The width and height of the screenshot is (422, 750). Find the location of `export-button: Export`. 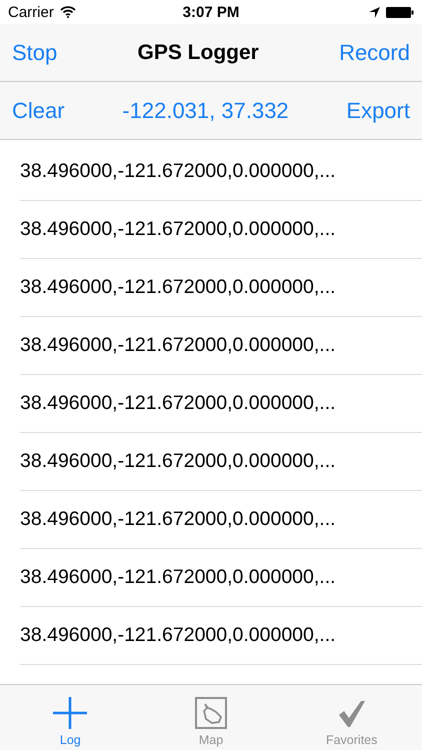

export-button: Export is located at coordinates (378, 111).